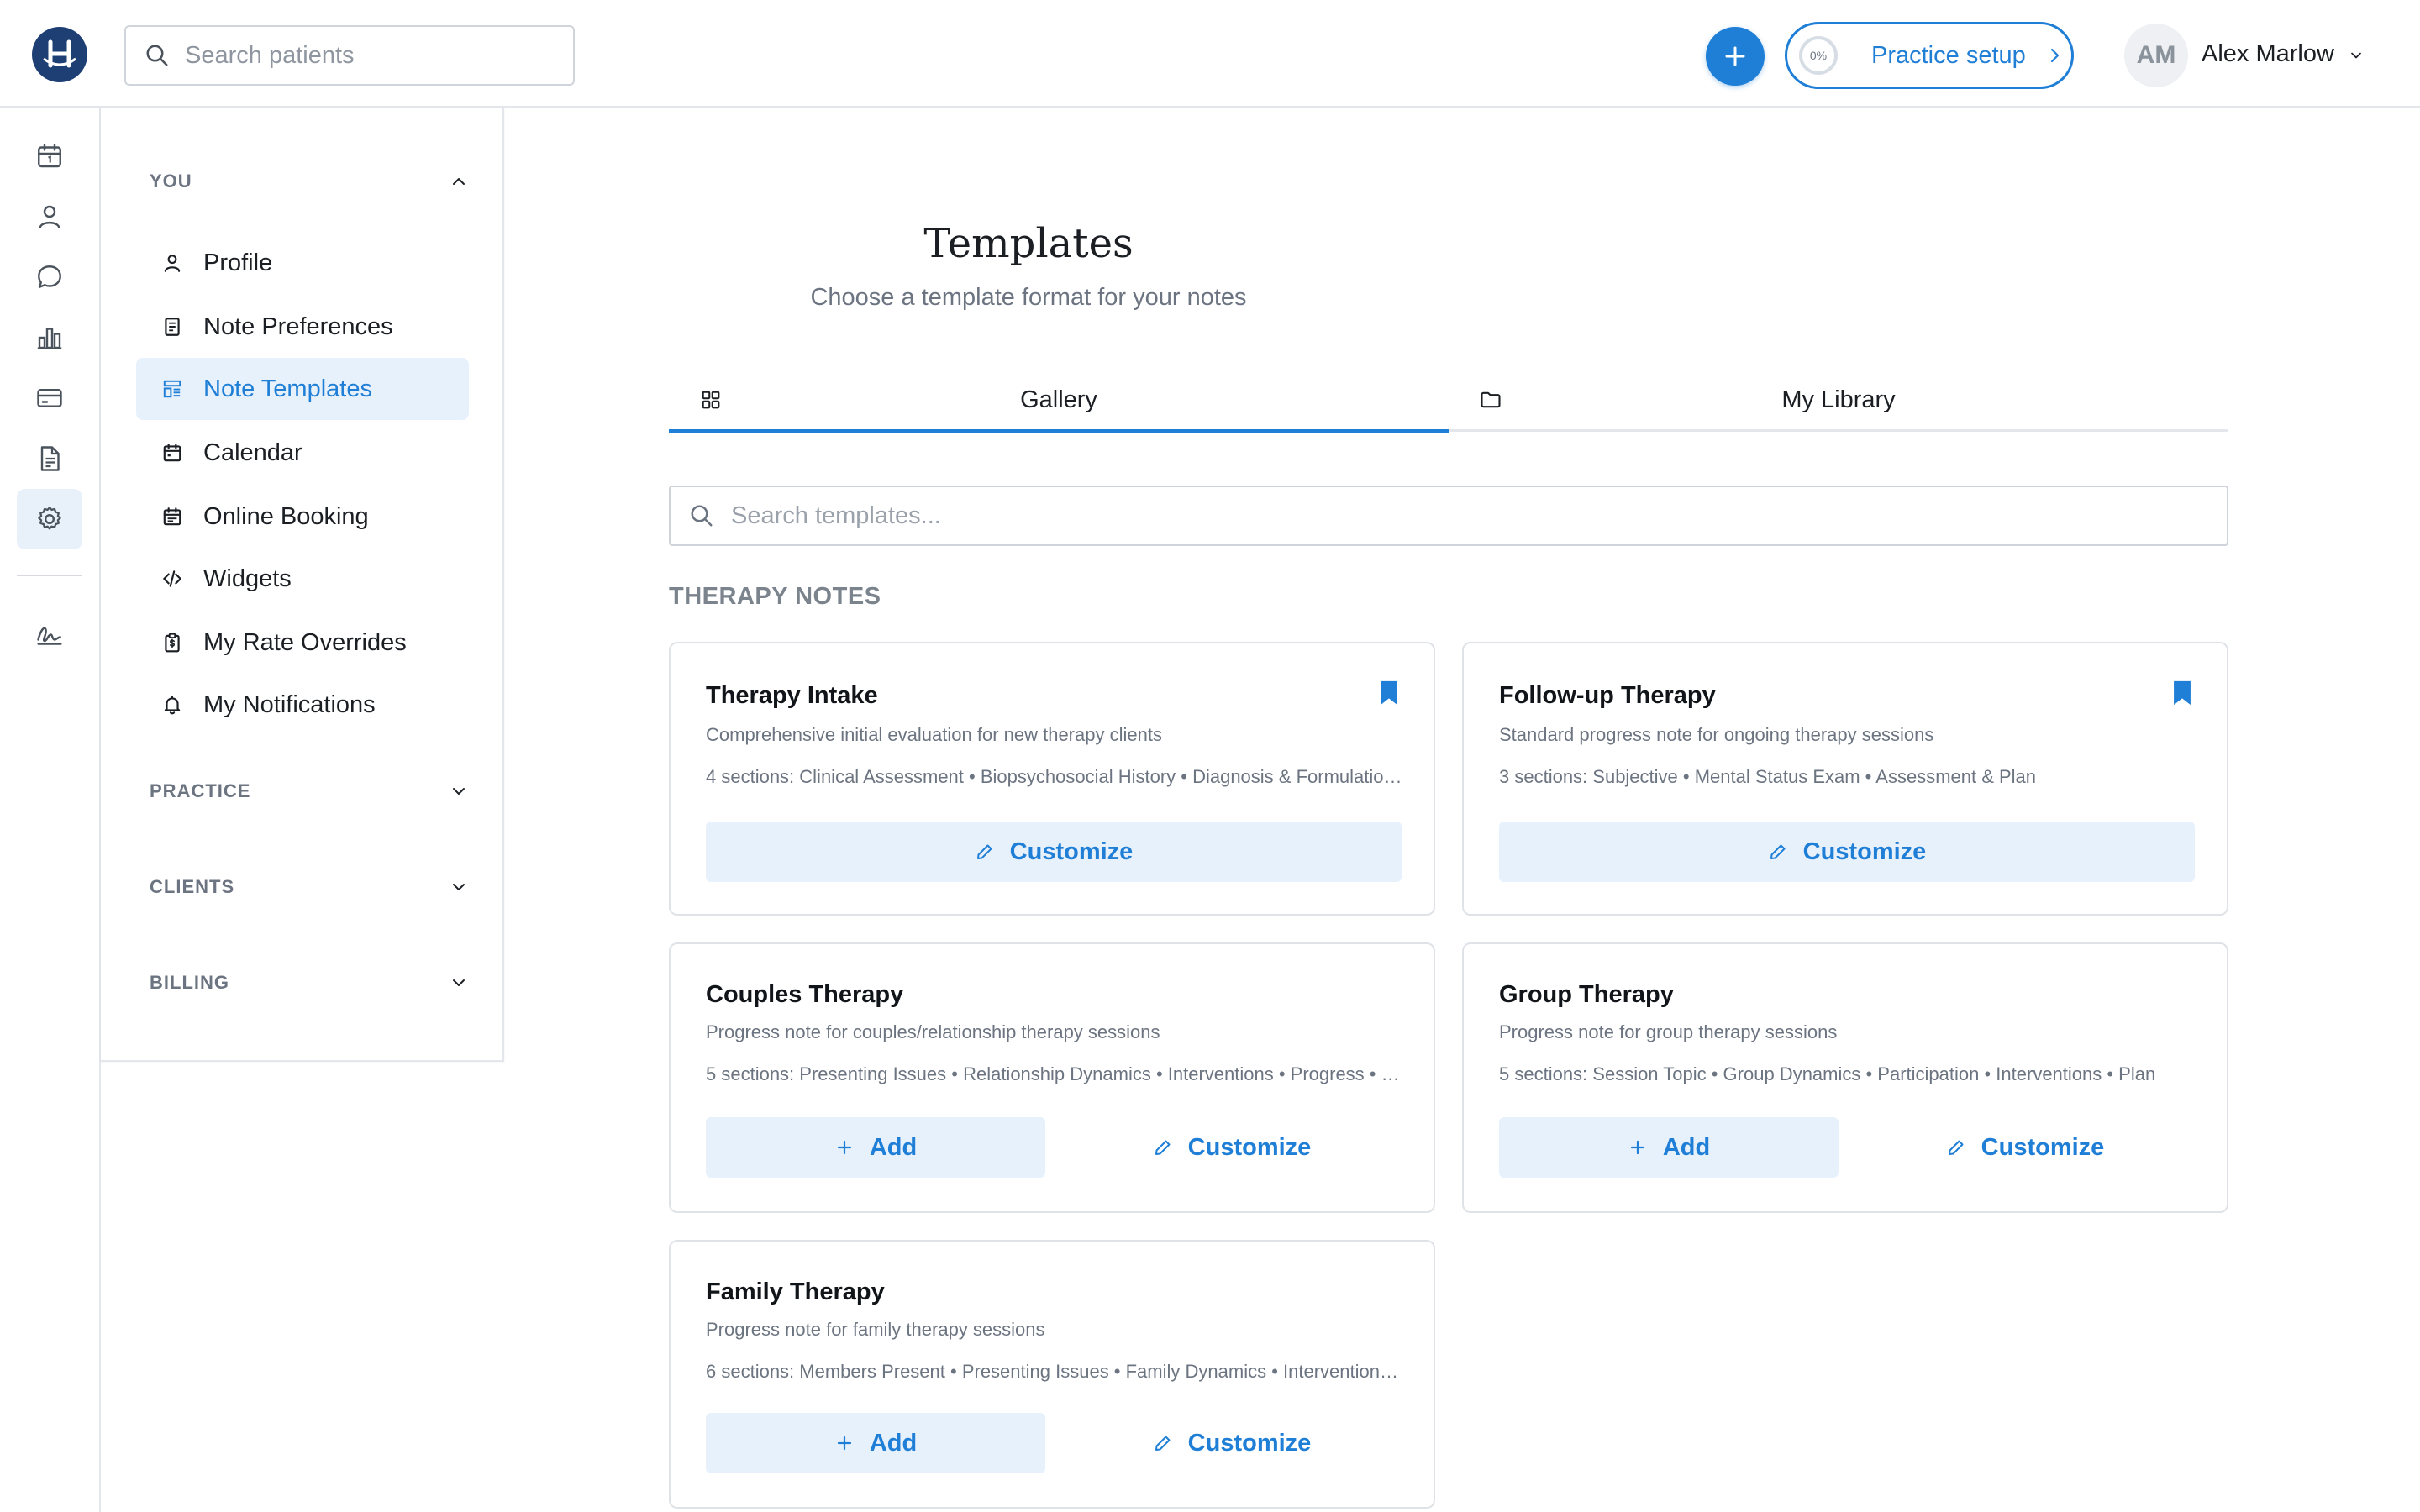  What do you see at coordinates (309, 983) in the screenshot?
I see `group-header-billing: BILLING` at bounding box center [309, 983].